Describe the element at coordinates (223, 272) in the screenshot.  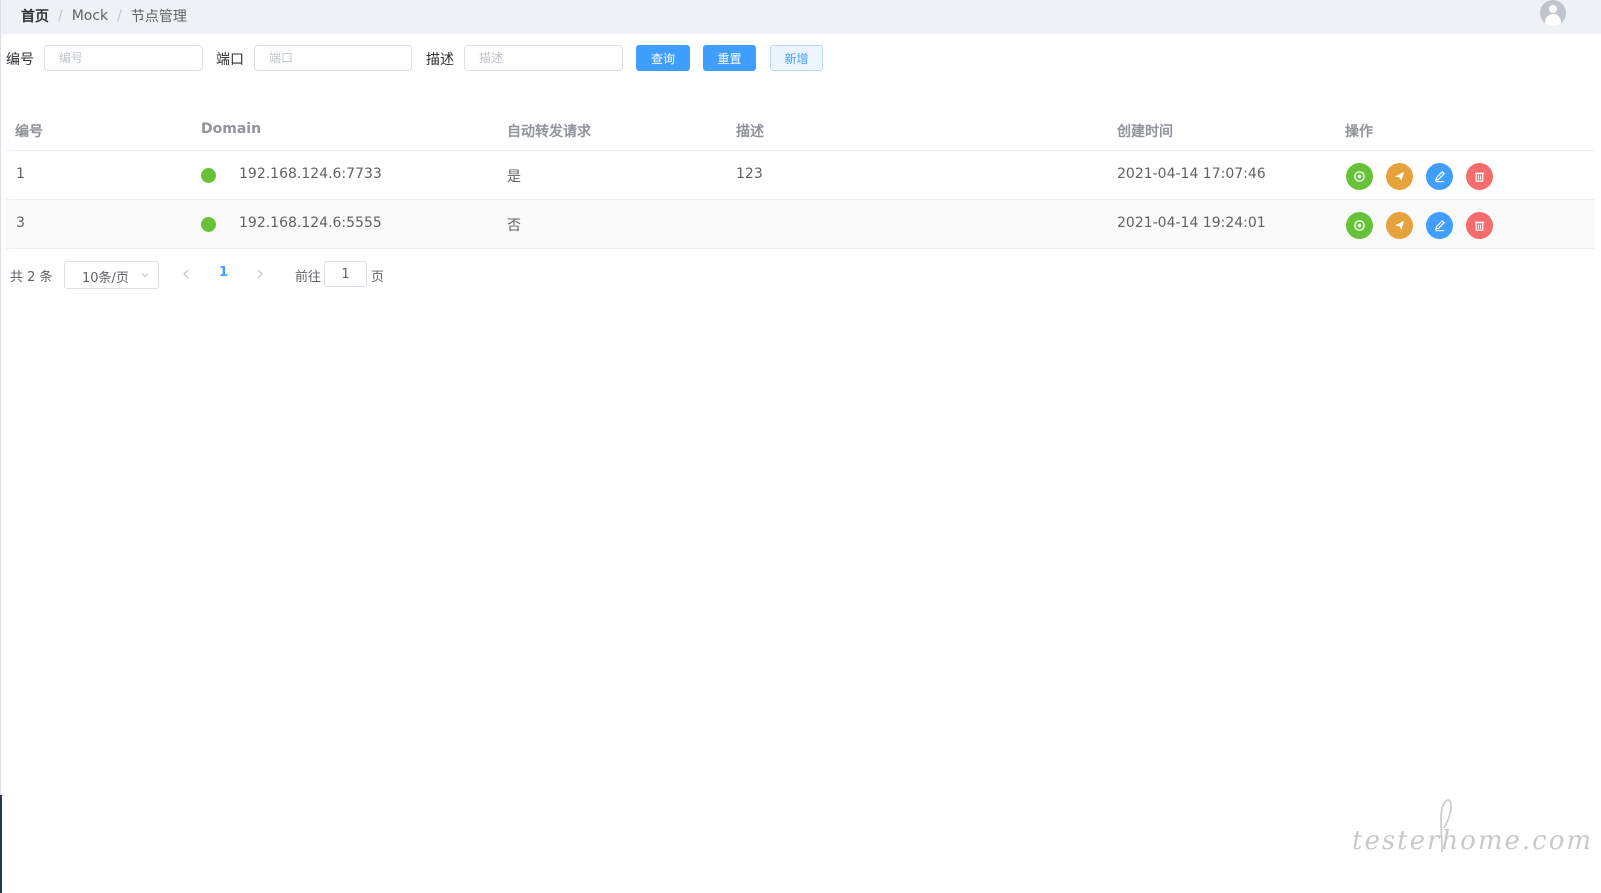
I see `page-number-current: 1` at that location.